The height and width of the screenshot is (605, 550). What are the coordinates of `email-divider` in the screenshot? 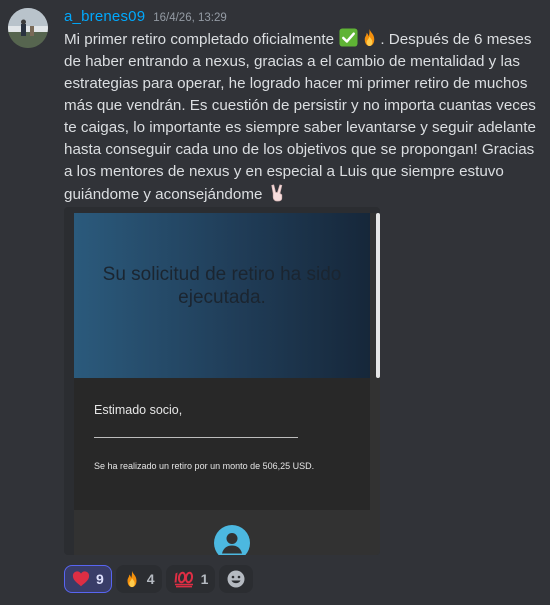 It's located at (196, 437).